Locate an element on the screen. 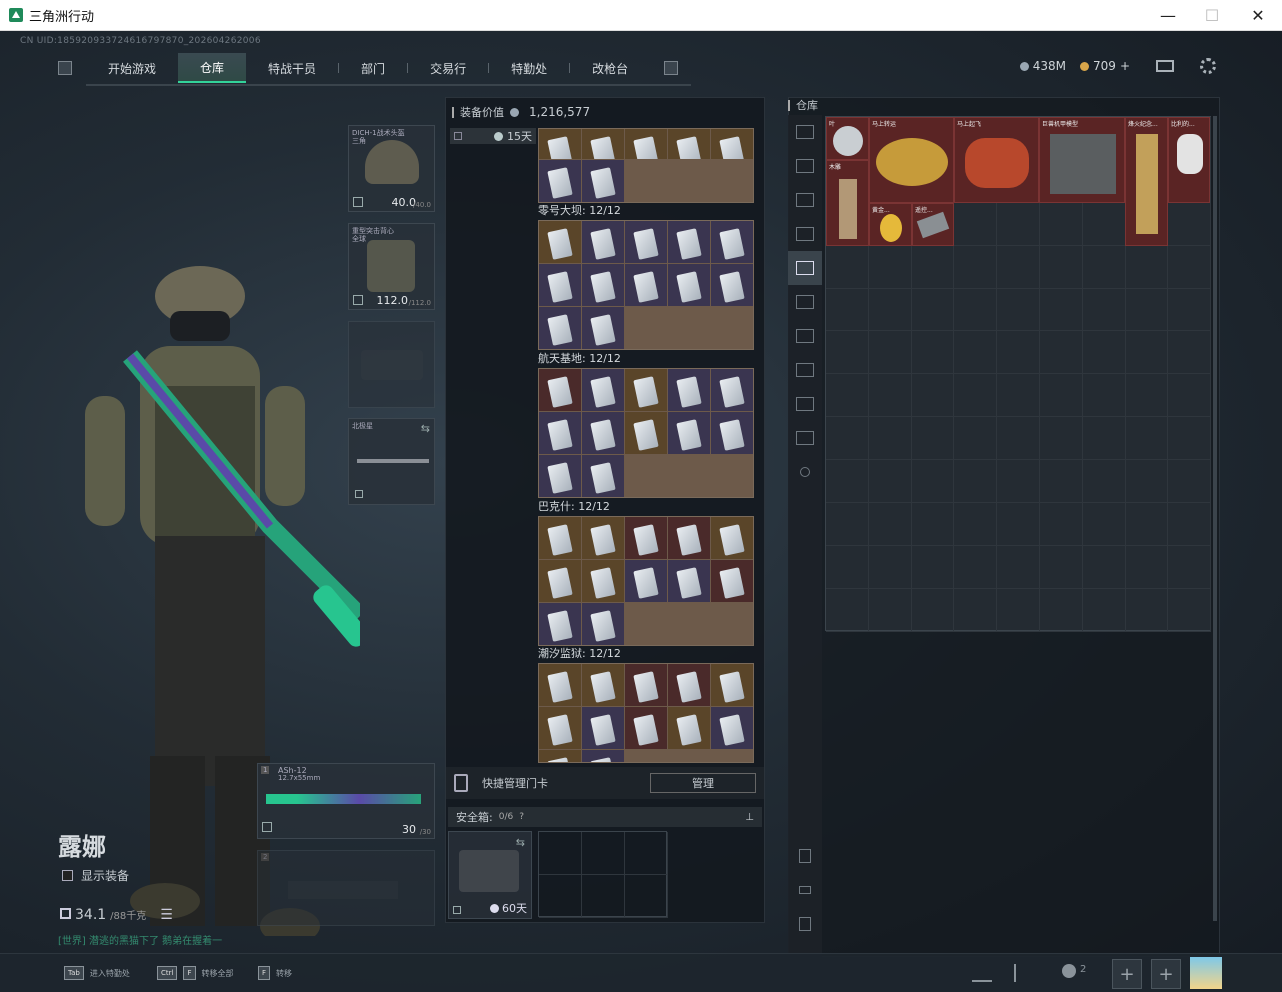 The height and width of the screenshot is (992, 1282). helmet-slot: DICH-1战术头盔 三角 40.0 /40.0 is located at coordinates (391, 168).